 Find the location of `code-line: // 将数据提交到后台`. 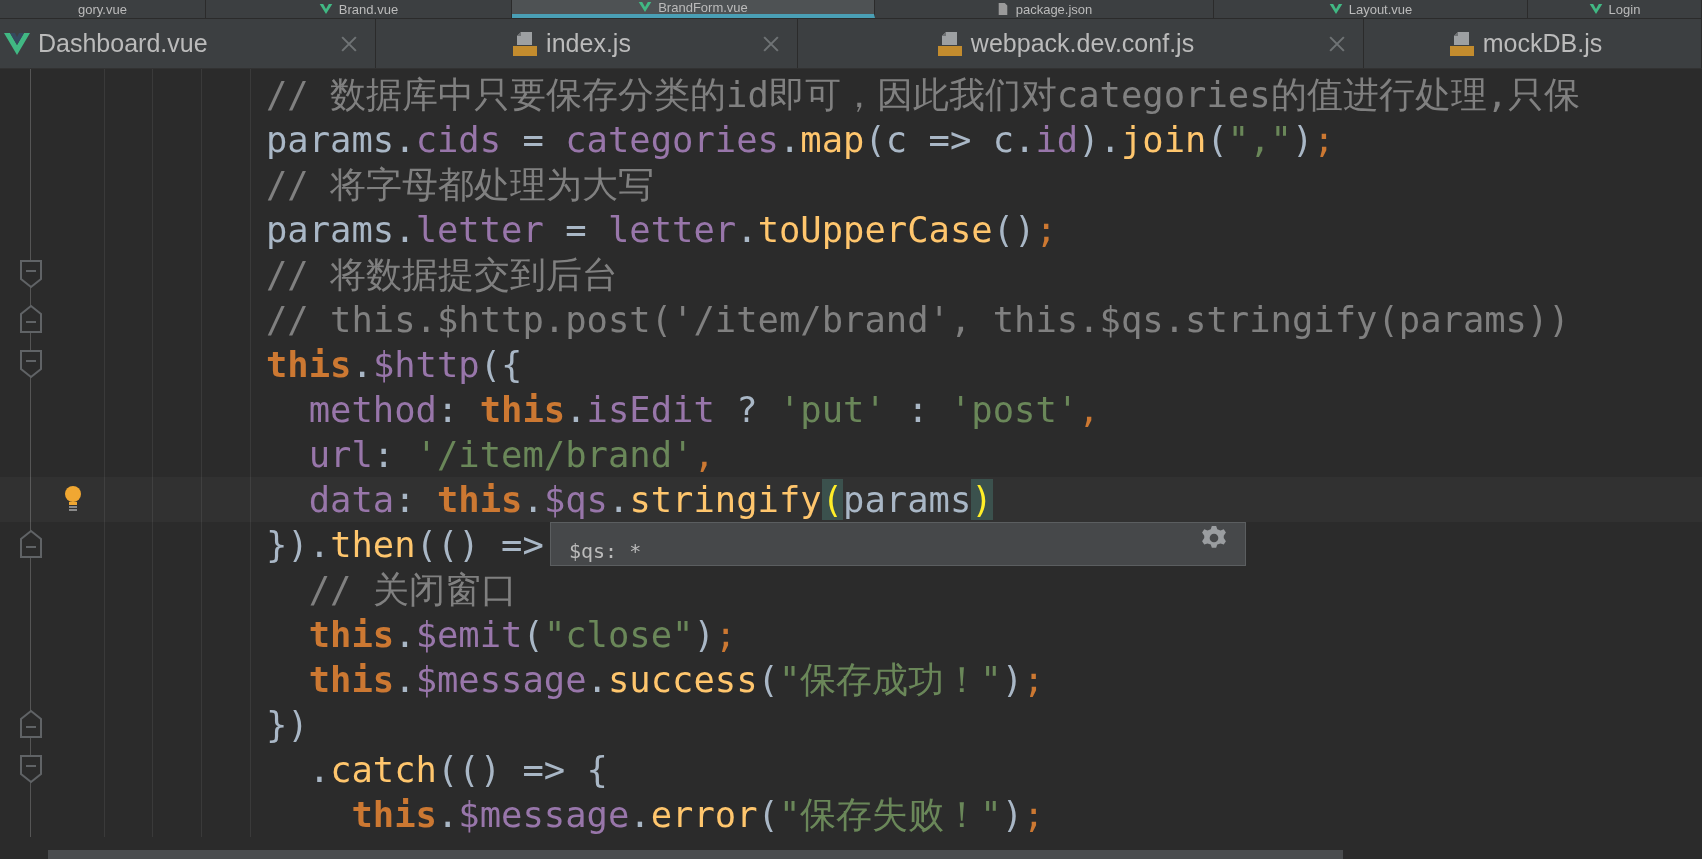

code-line: // 将数据提交到后台 is located at coordinates (442, 275).